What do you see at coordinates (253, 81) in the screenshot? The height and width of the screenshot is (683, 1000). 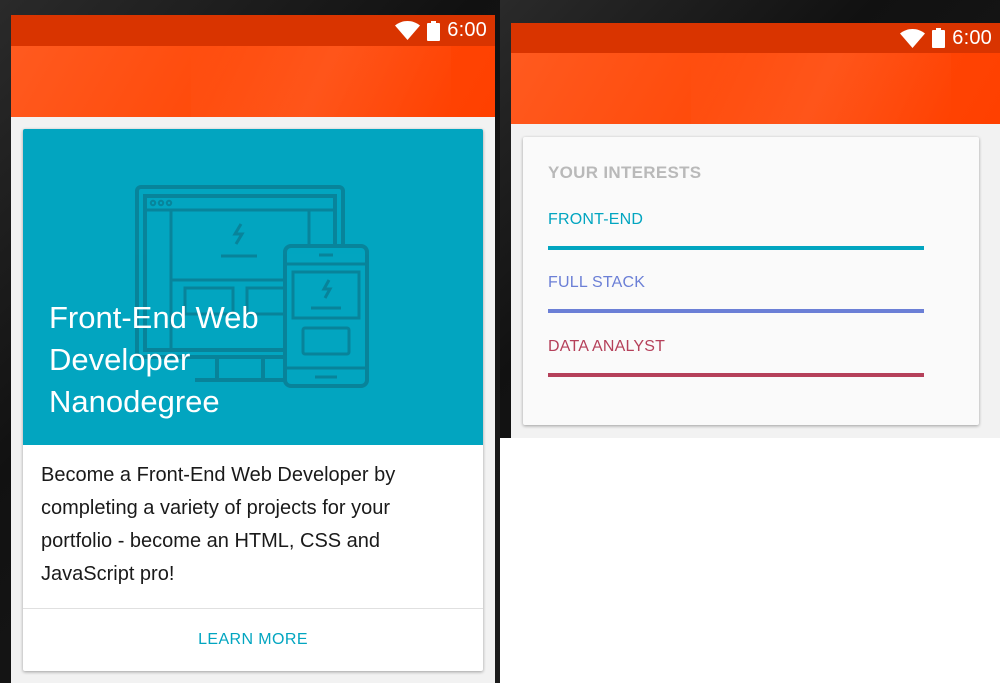 I see `app-toolbar` at bounding box center [253, 81].